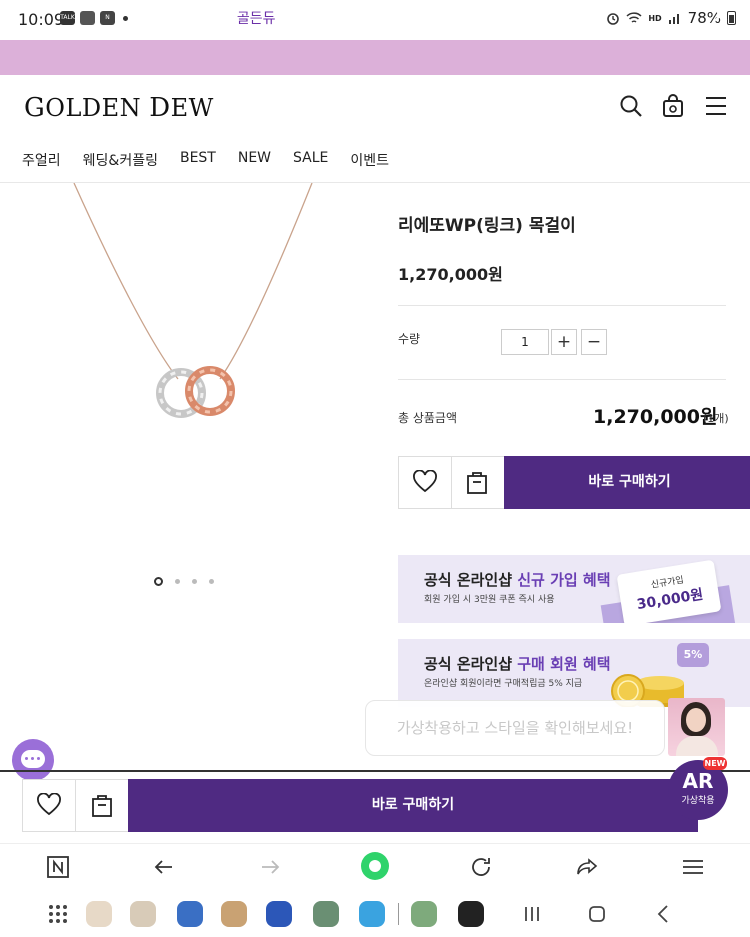 The height and width of the screenshot is (937, 750). What do you see at coordinates (270, 867) in the screenshot?
I see `forward-arrow-icon` at bounding box center [270, 867].